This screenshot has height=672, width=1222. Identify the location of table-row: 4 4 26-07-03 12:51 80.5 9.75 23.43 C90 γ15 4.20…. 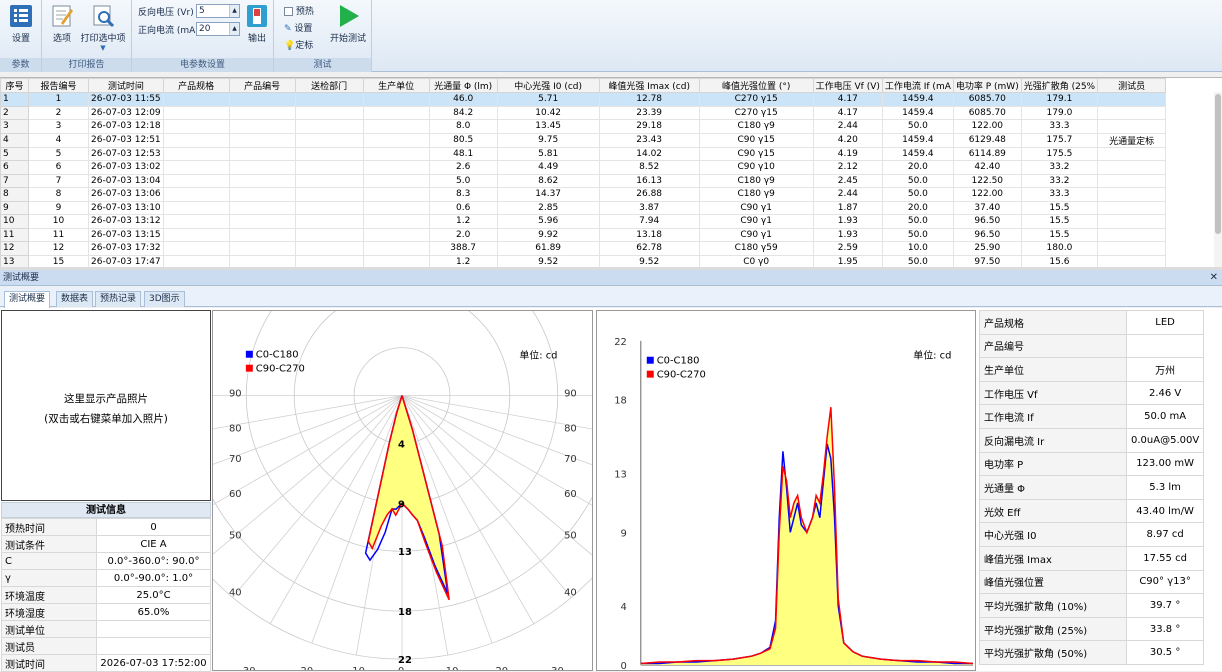
(583, 140).